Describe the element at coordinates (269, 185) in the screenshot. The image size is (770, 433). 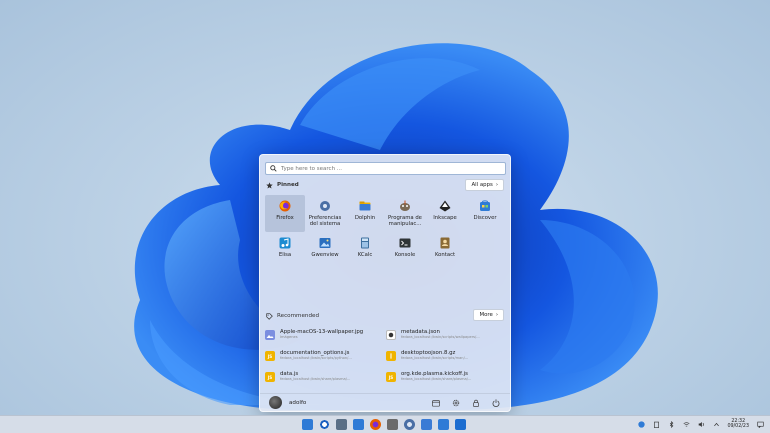
I see `star-icon` at that location.